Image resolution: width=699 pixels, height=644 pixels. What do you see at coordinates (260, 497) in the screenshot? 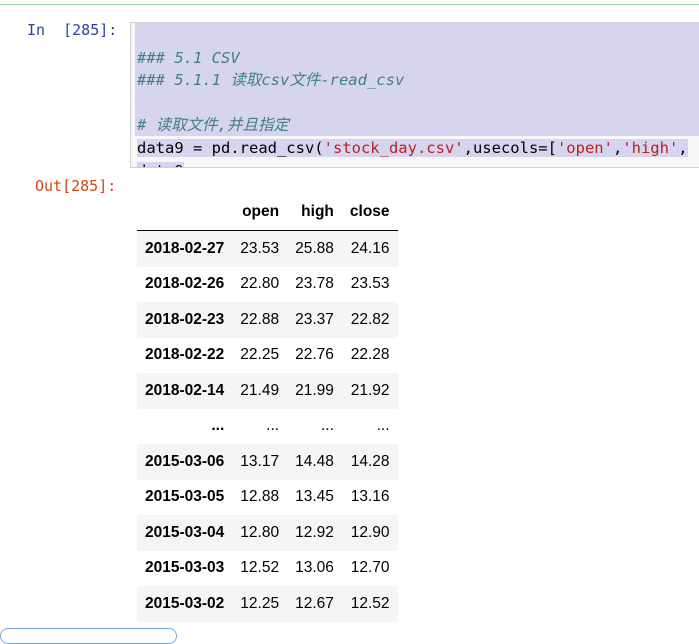
I see `cell-open: 12.88` at bounding box center [260, 497].